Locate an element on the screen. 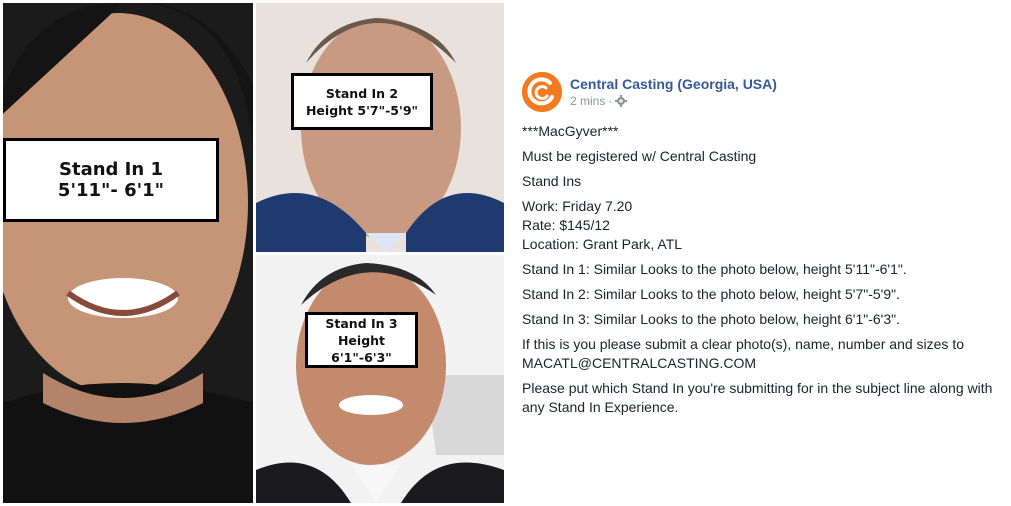 The height and width of the screenshot is (506, 1011). post-location-line: Location: Grant Park, ATL is located at coordinates (602, 244).